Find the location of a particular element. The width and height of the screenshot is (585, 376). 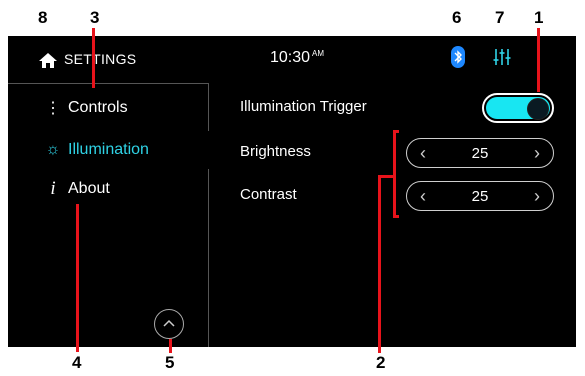

contrast-increase-button: › is located at coordinates (537, 196).